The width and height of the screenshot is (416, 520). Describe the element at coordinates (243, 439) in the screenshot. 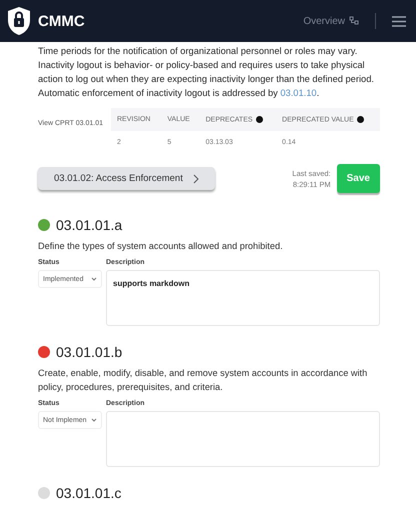

I see `description-field` at that location.